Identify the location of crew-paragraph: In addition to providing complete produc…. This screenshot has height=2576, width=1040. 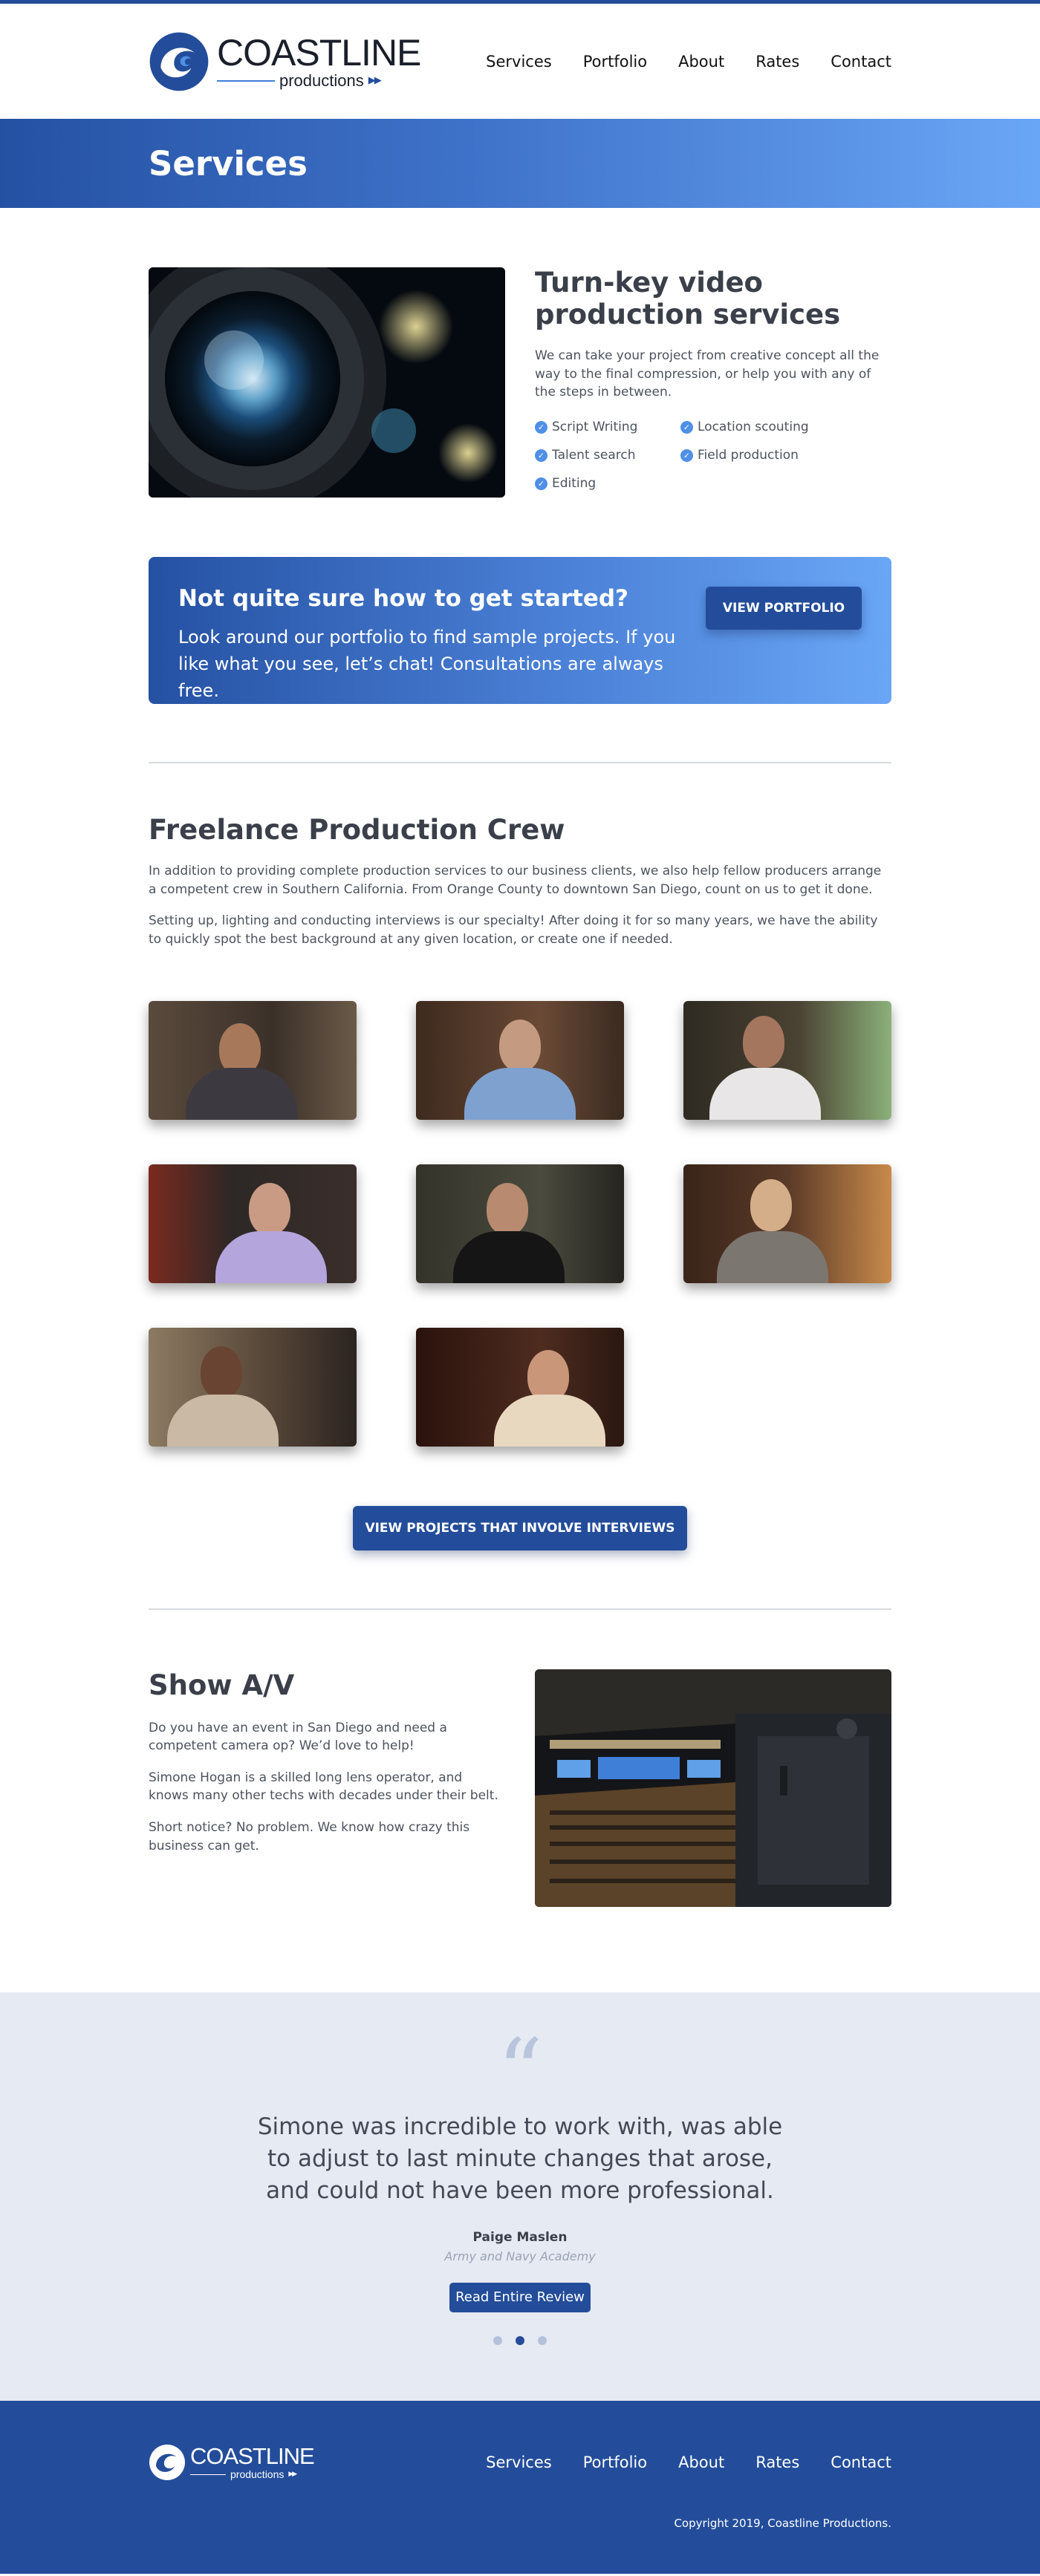
(515, 880).